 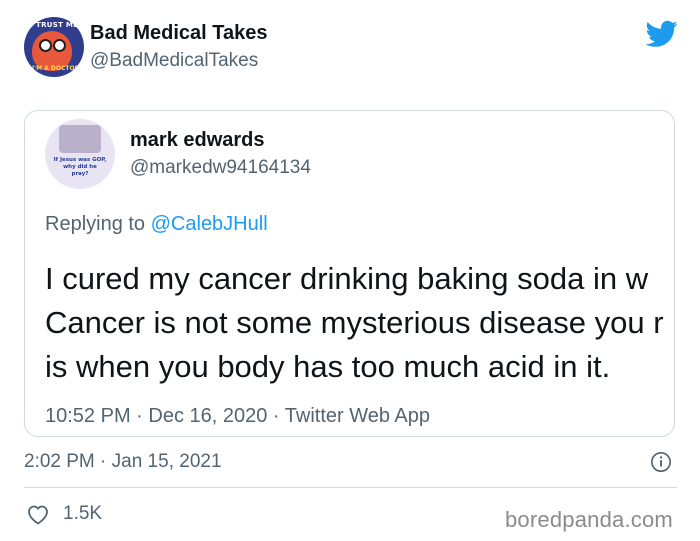 I want to click on like-count: 1.5K, so click(x=82, y=514).